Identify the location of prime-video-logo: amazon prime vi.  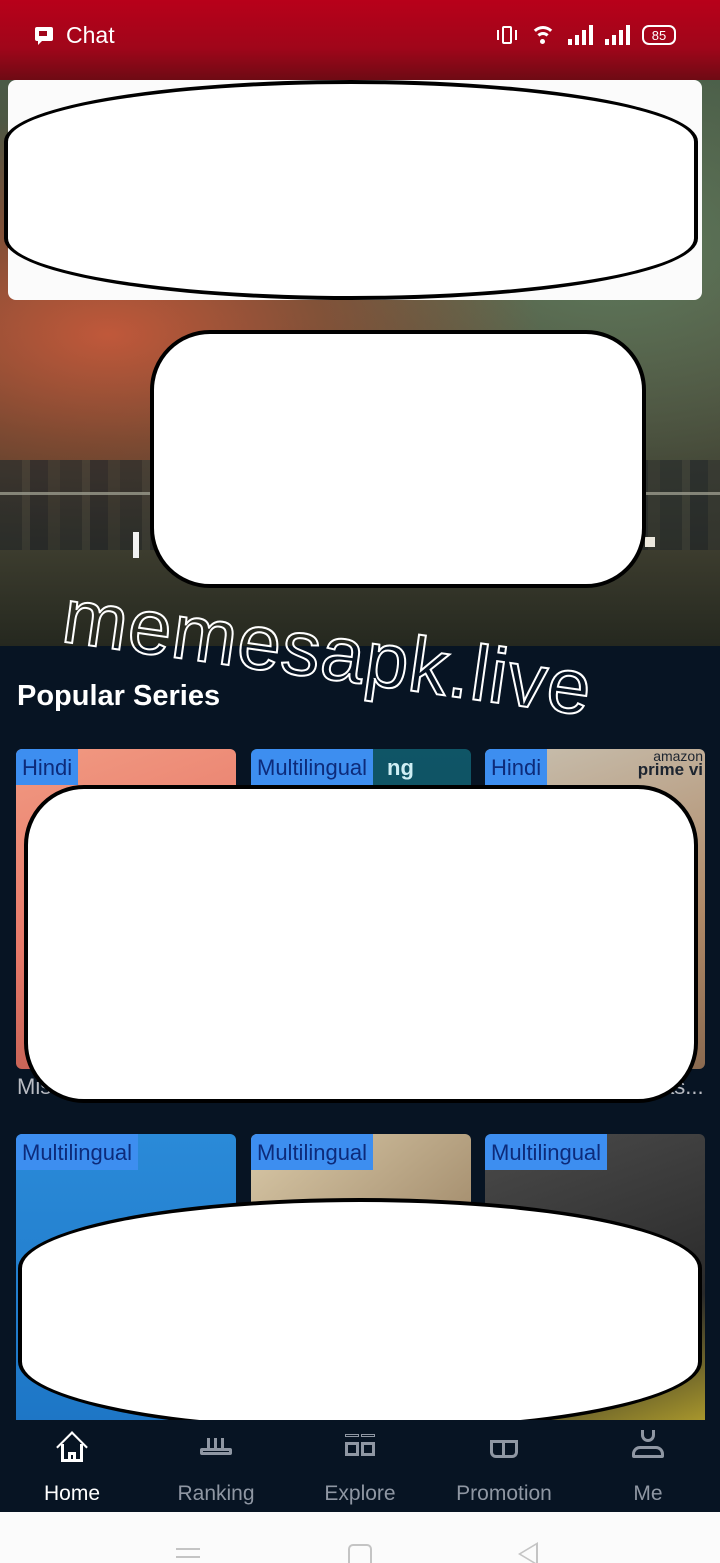
(670, 764).